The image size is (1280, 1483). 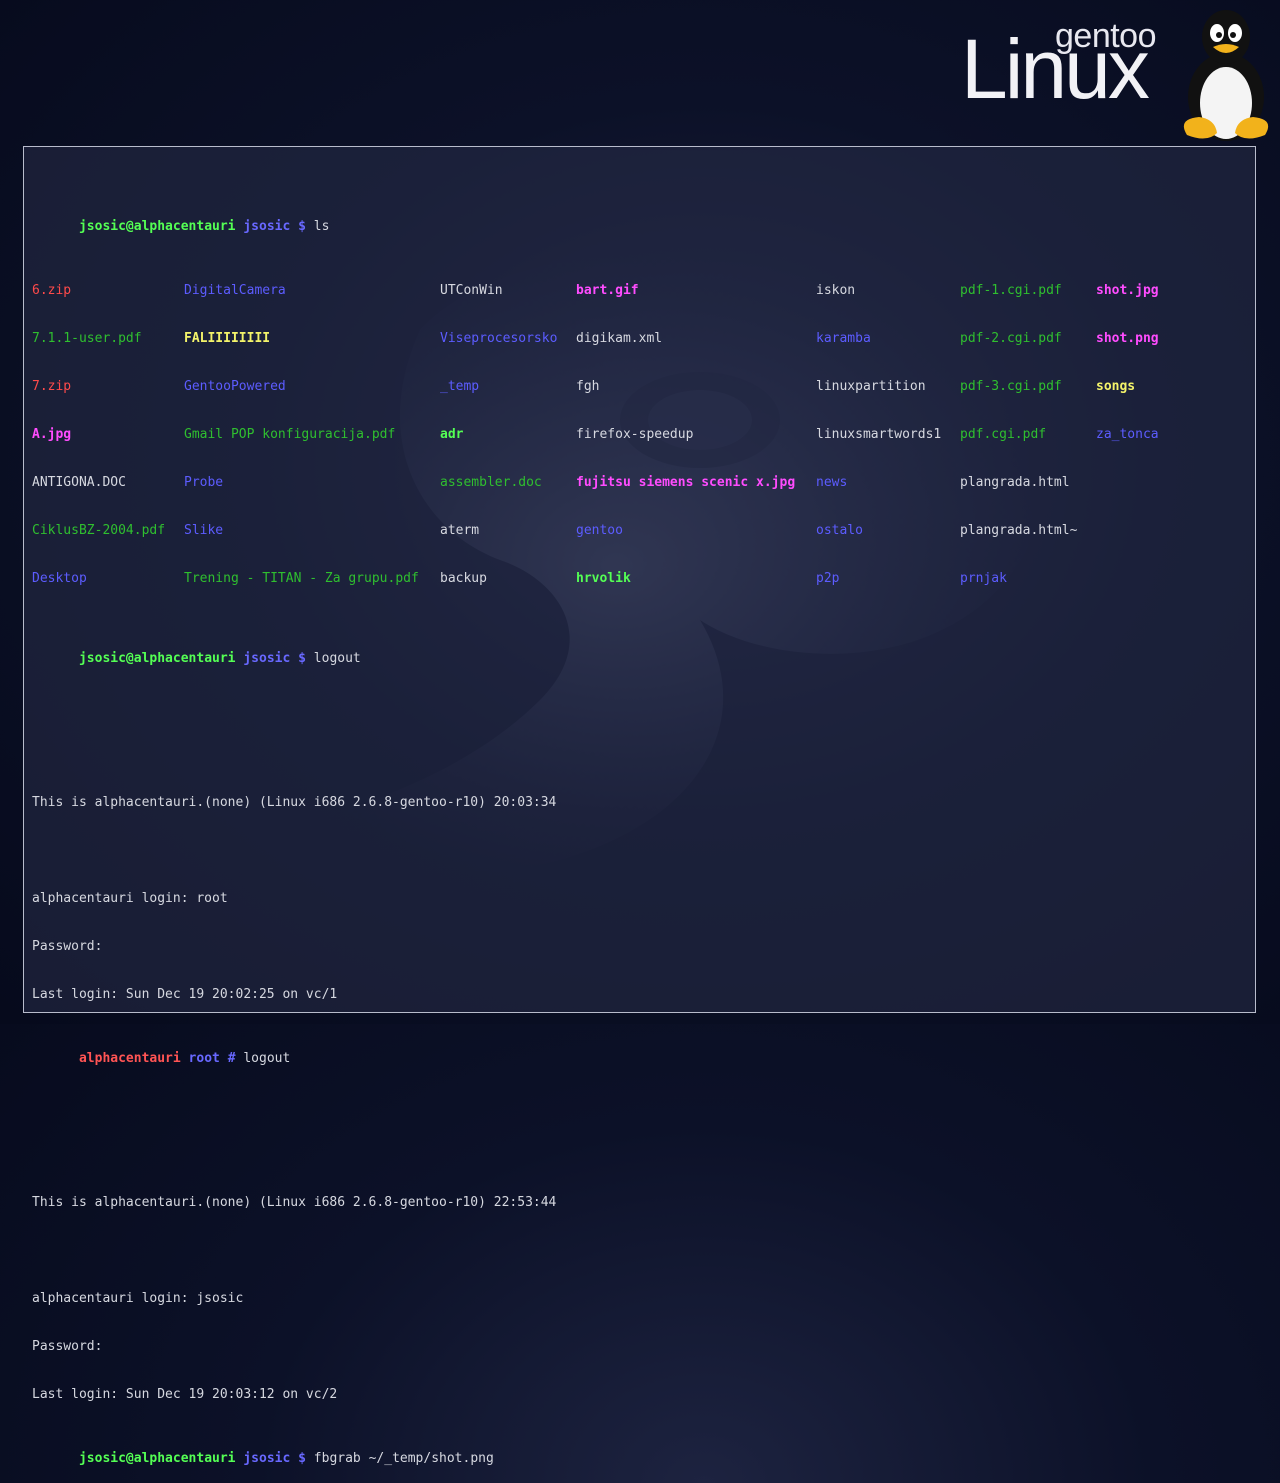 What do you see at coordinates (59, 578) in the screenshot?
I see `ls-entry: Desktop` at bounding box center [59, 578].